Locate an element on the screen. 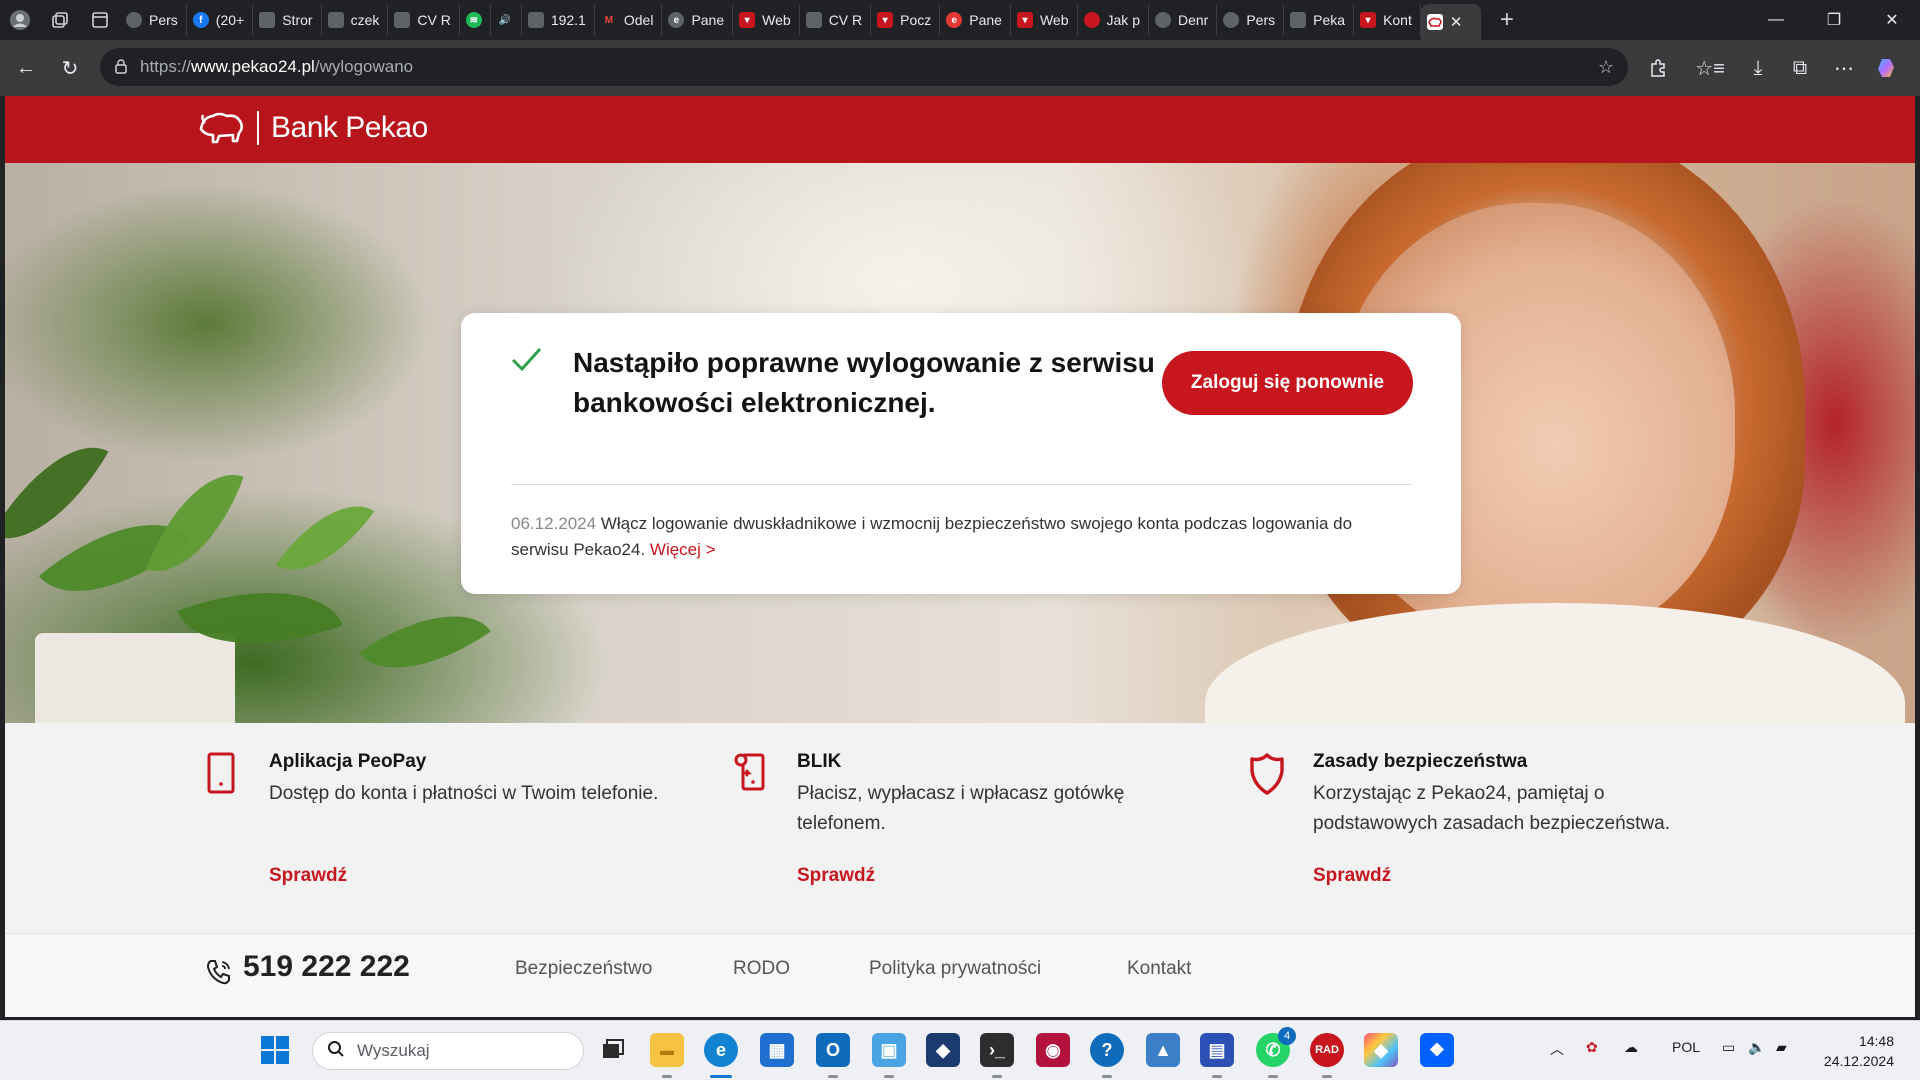 The height and width of the screenshot is (1080, 1920). logo-separator is located at coordinates (258, 128).